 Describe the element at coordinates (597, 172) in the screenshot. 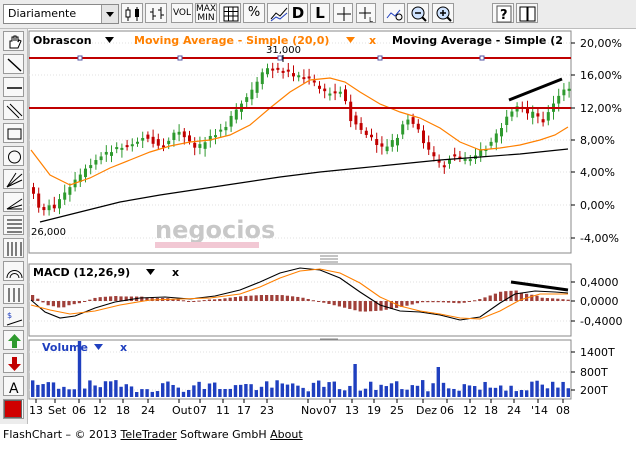

I see `y-tick-label: 4,00%` at that location.